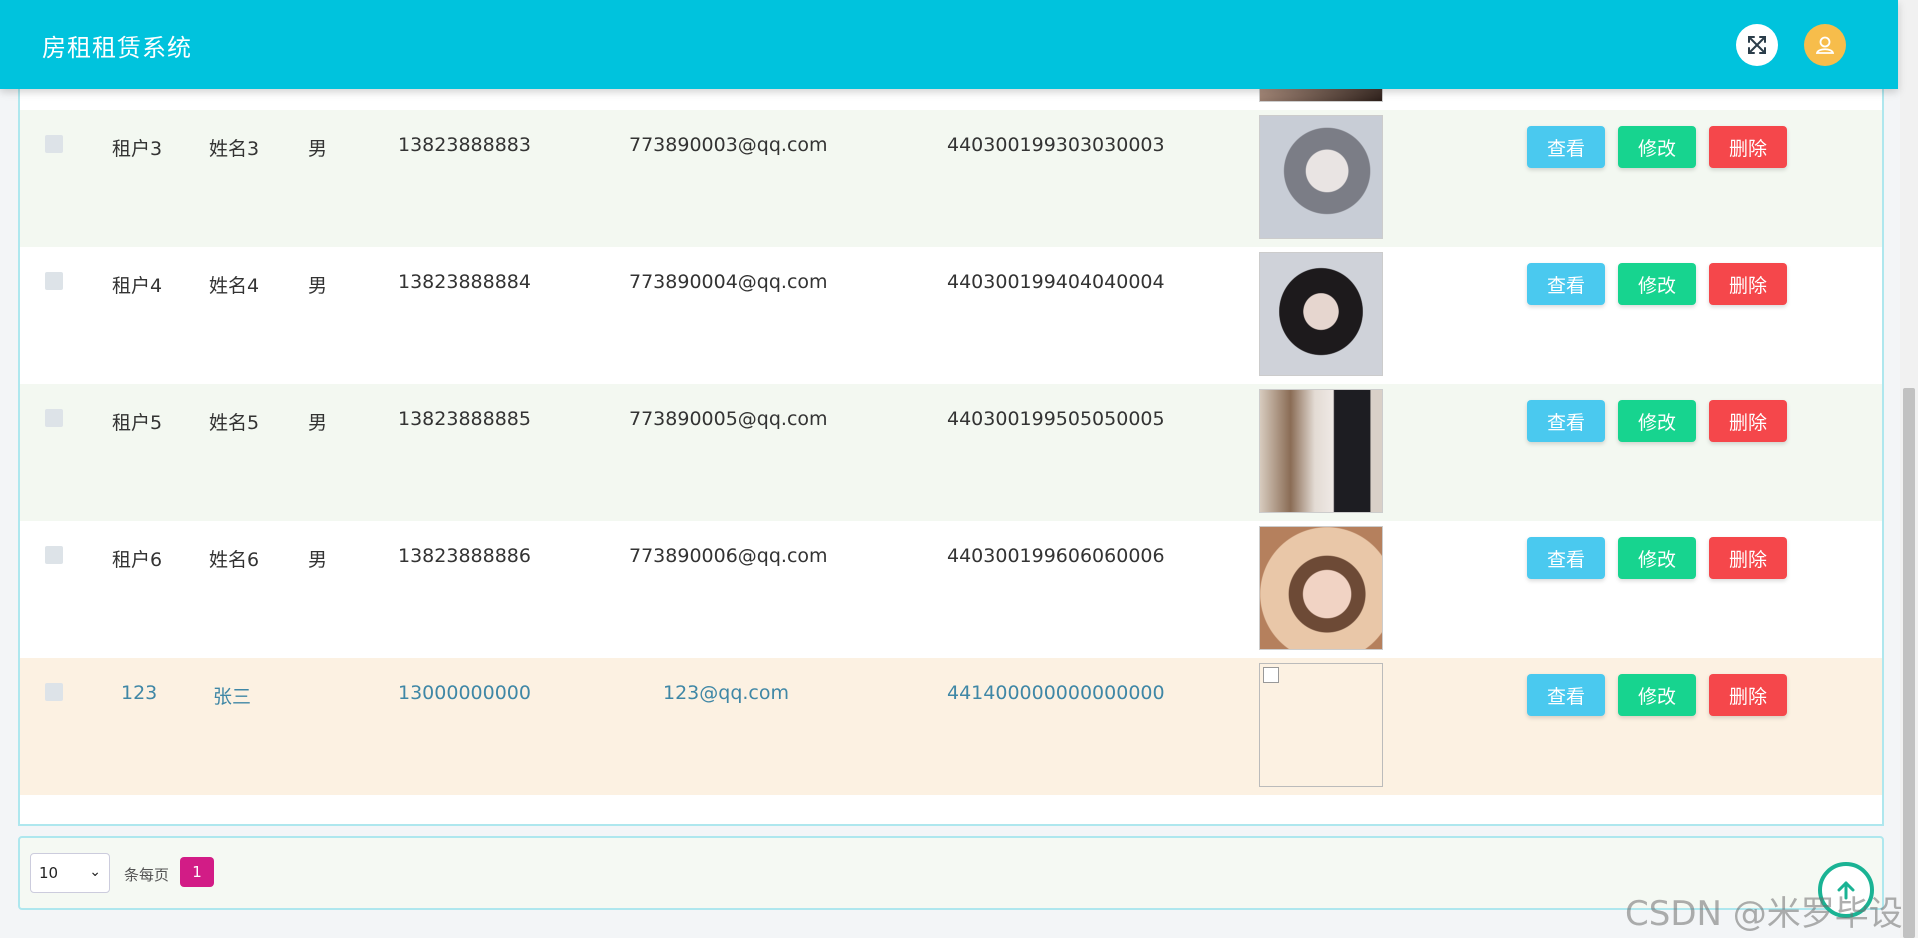 The width and height of the screenshot is (1918, 938). I want to click on chevron-down-icon: ⌄, so click(95, 872).